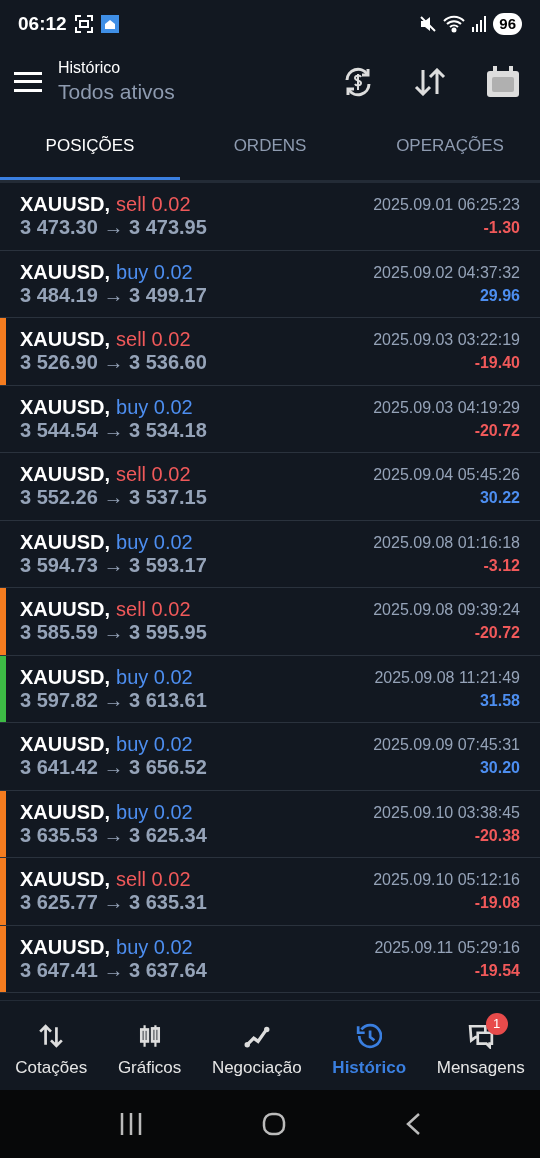 This screenshot has height=1158, width=540. What do you see at coordinates (51, 1035) in the screenshot?
I see `quotes-arrows-icon` at bounding box center [51, 1035].